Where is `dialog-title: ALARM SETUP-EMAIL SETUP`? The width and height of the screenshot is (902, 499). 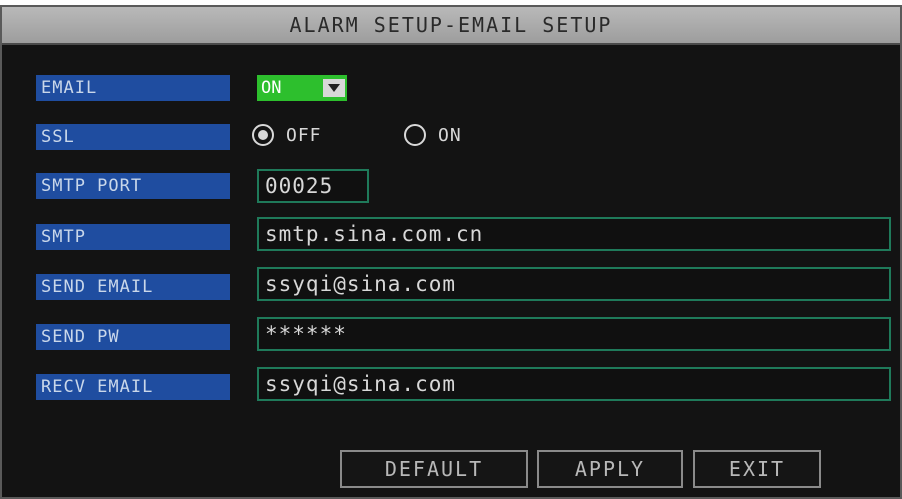 dialog-title: ALARM SETUP-EMAIL SETUP is located at coordinates (451, 25).